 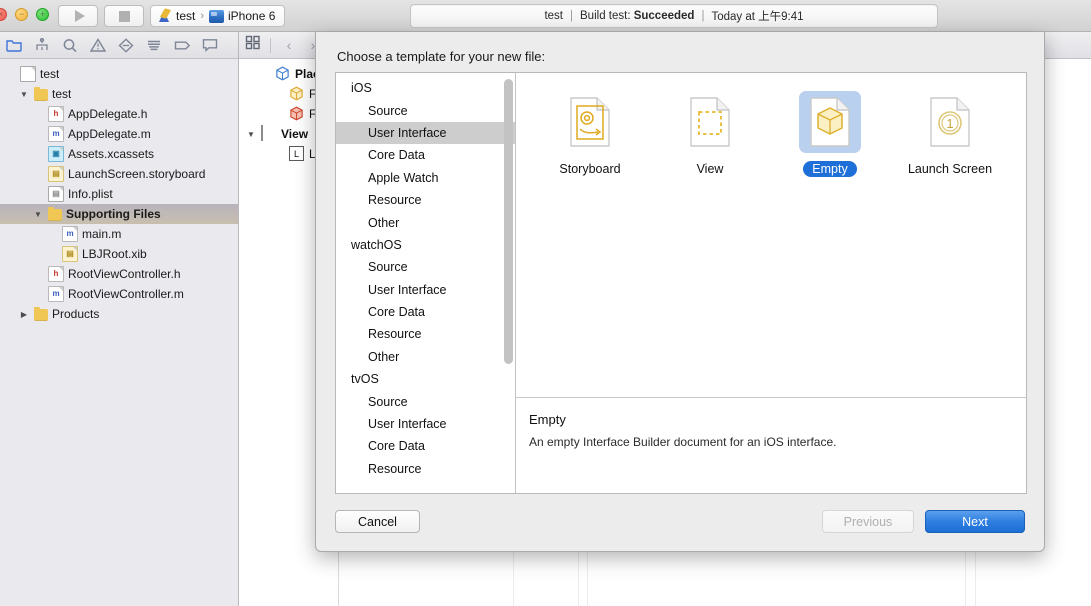 I want to click on cancel-button: Cancel, so click(x=377, y=521).